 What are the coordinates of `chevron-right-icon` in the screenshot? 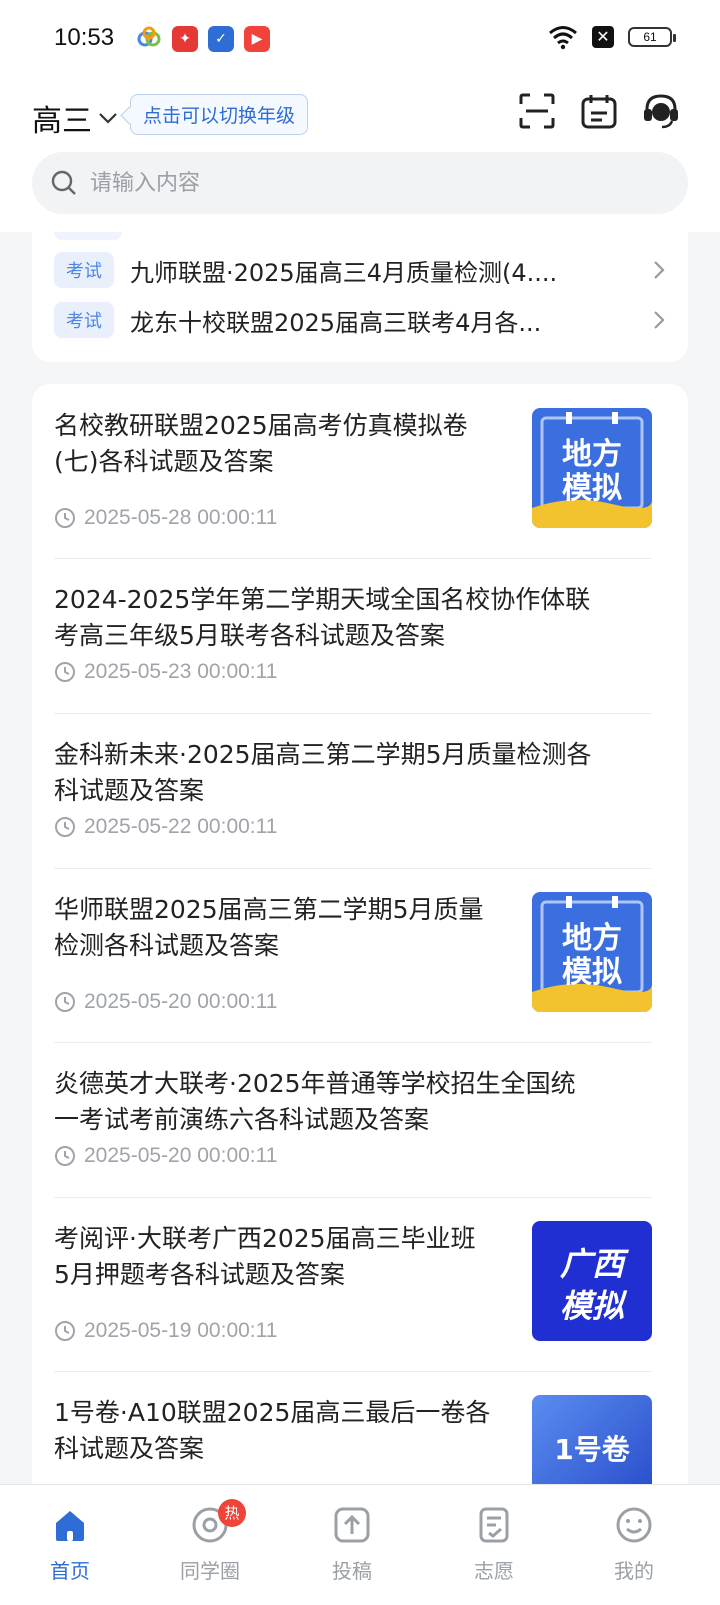 It's located at (659, 270).